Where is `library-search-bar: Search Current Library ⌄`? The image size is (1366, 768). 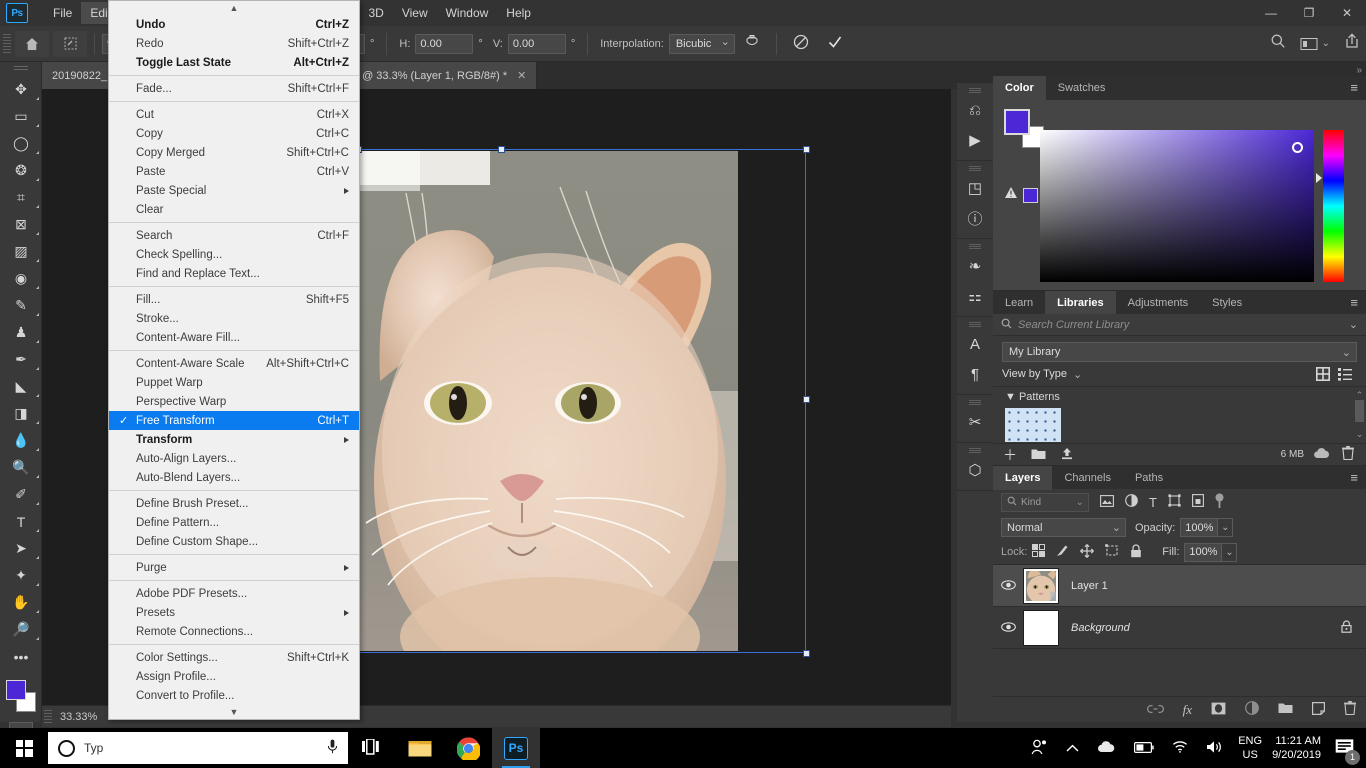
library-search-bar: Search Current Library ⌄ is located at coordinates (1179, 325).